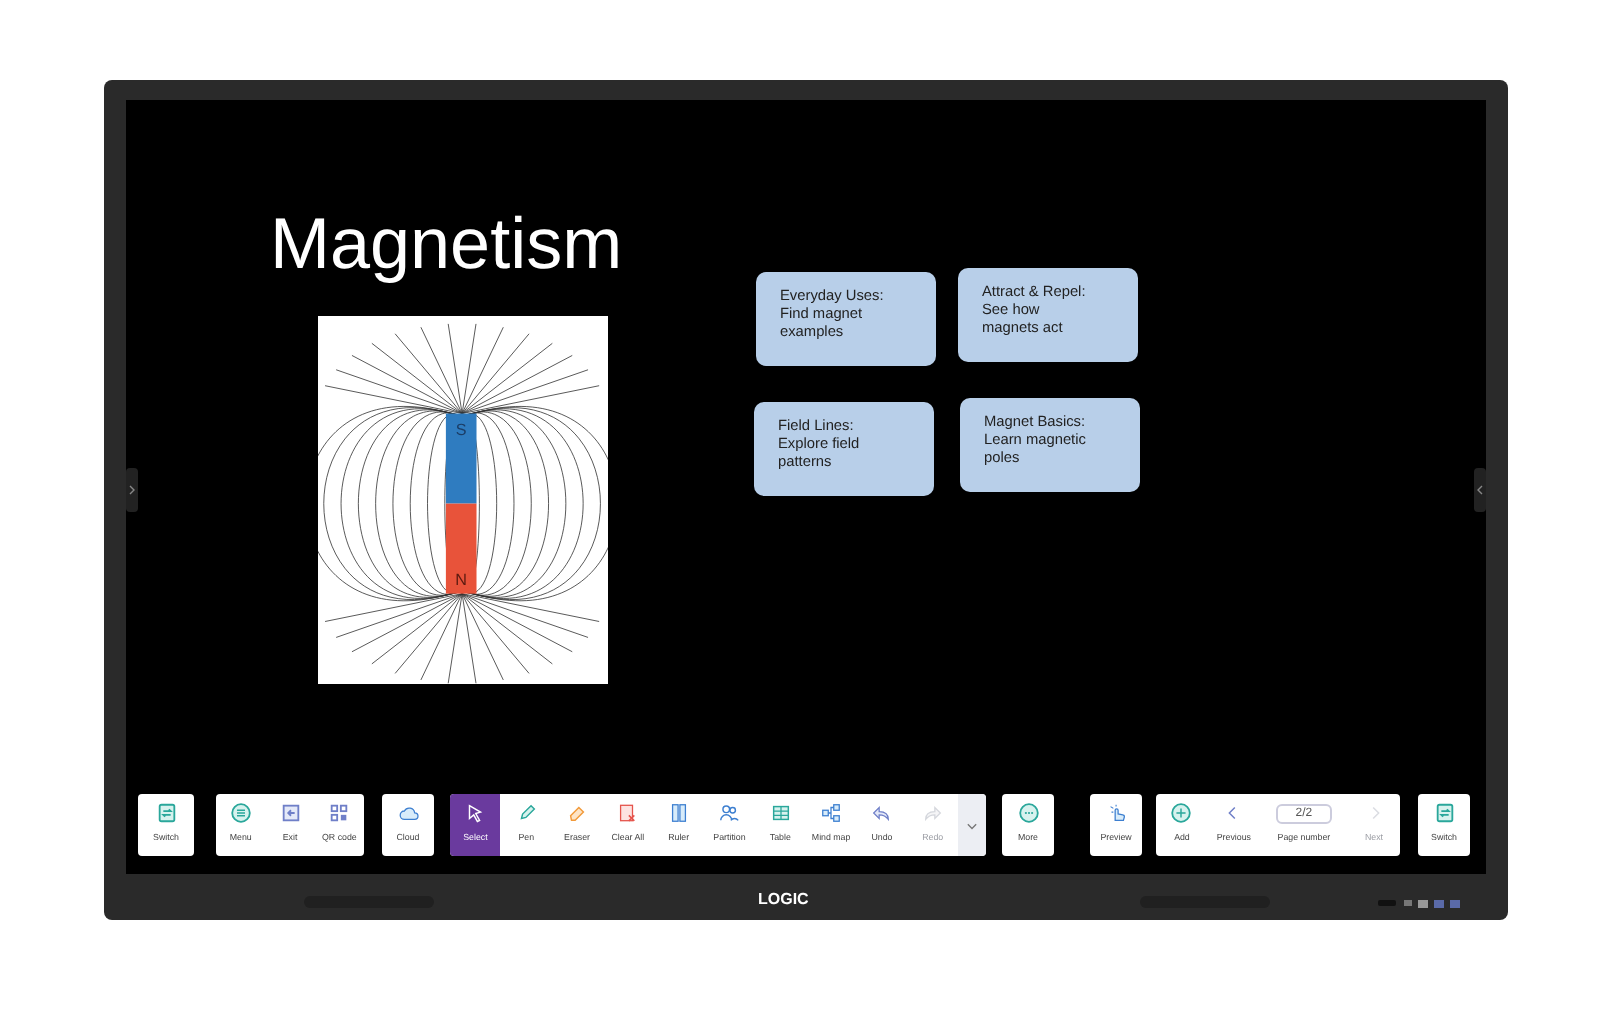  I want to click on mind-map-icon, so click(831, 813).